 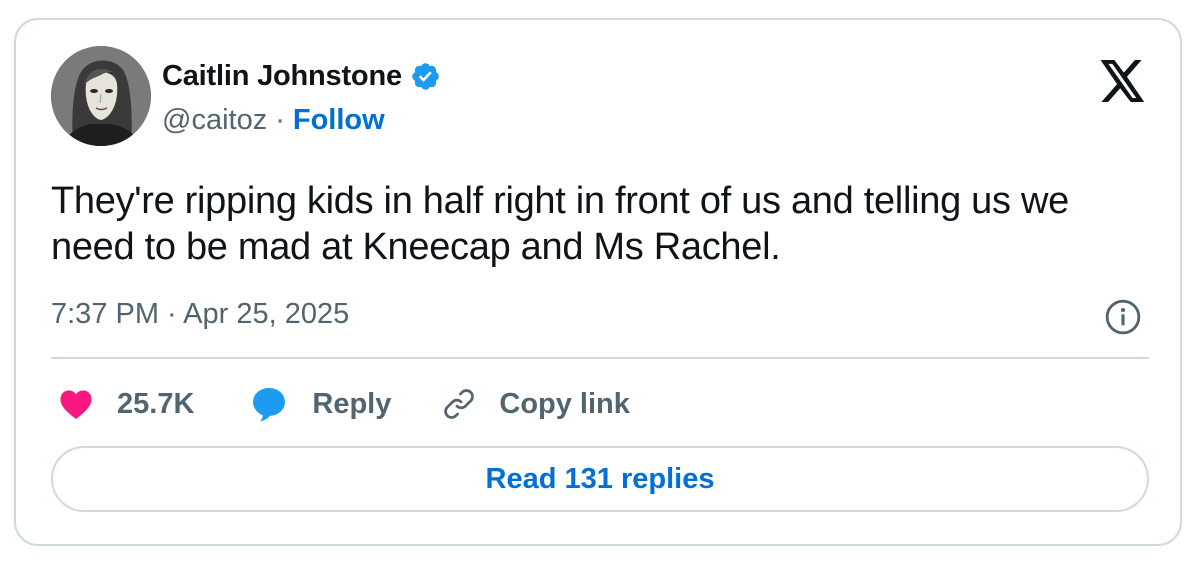 What do you see at coordinates (156, 403) in the screenshot?
I see `like-count: 25.7K` at bounding box center [156, 403].